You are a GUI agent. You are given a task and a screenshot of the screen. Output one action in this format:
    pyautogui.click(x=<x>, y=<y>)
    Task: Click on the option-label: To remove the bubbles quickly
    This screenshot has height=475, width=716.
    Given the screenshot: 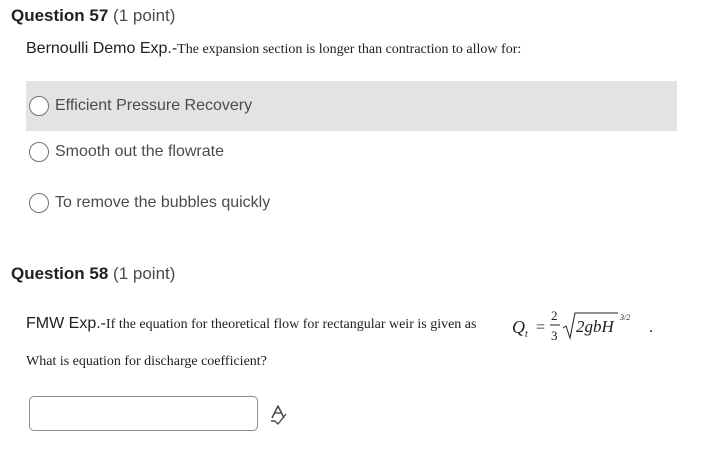 What is the action you would take?
    pyautogui.click(x=163, y=202)
    